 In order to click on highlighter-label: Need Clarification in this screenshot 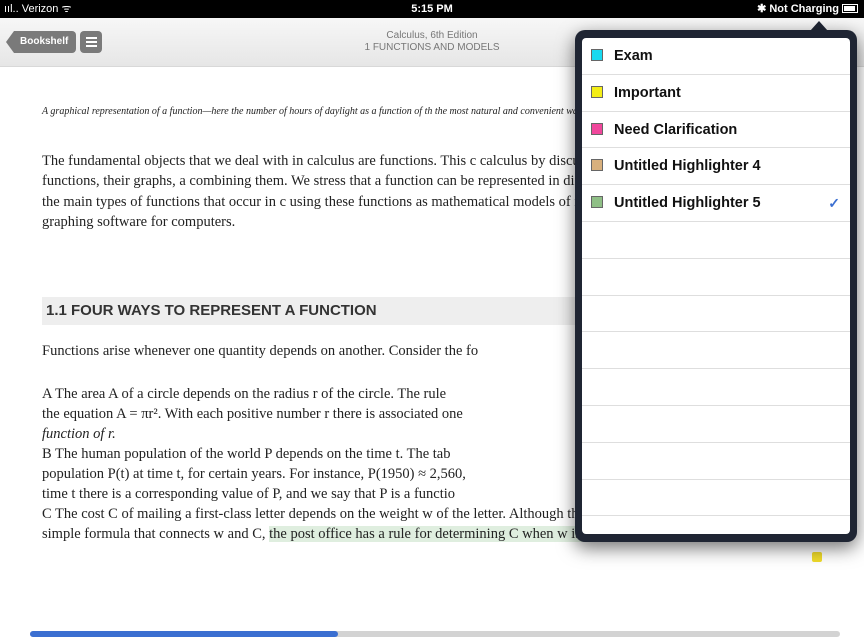, I will do `click(676, 129)`.